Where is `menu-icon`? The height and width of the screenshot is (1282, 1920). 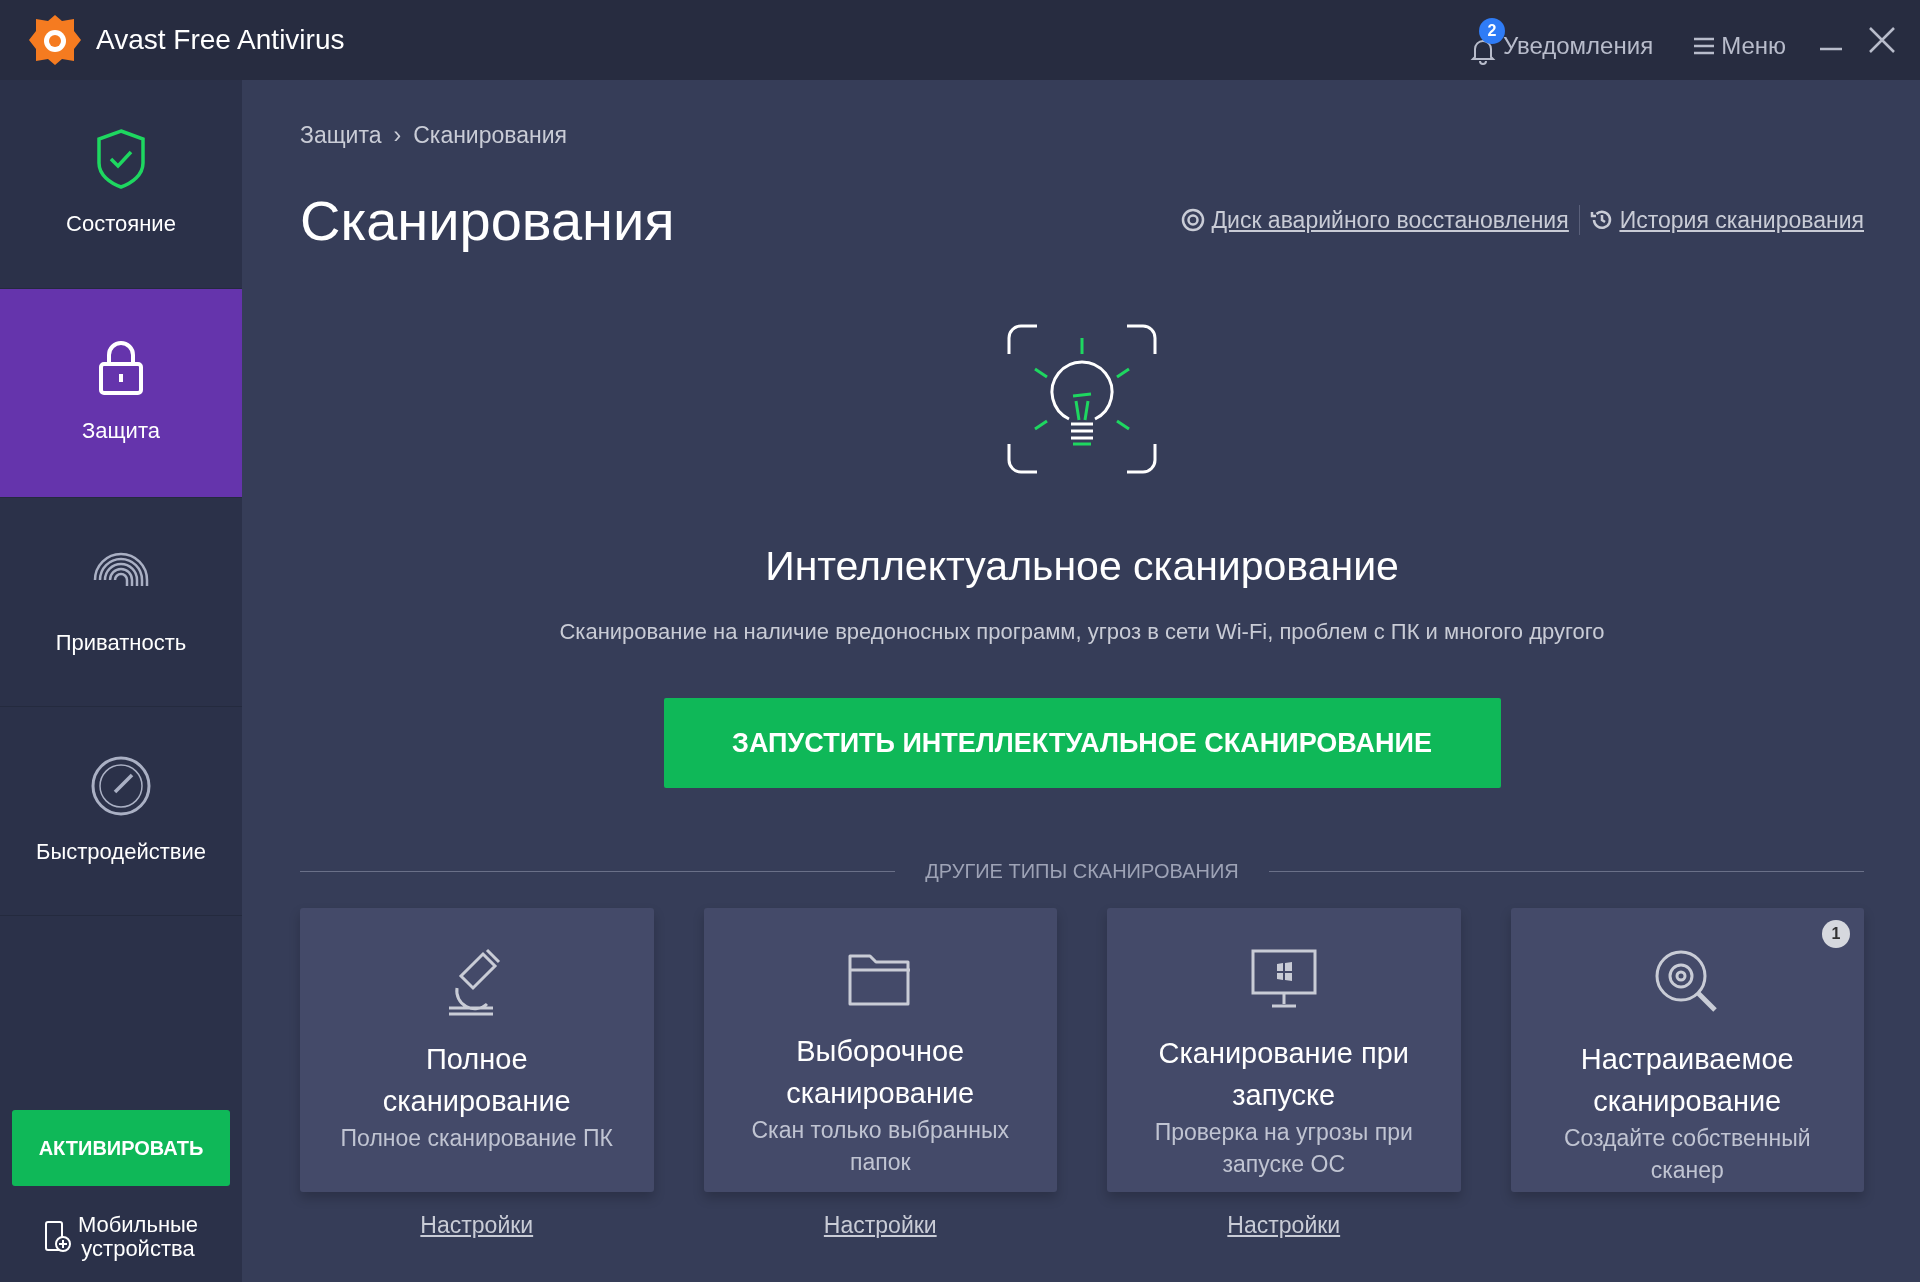
menu-icon is located at coordinates (1704, 46).